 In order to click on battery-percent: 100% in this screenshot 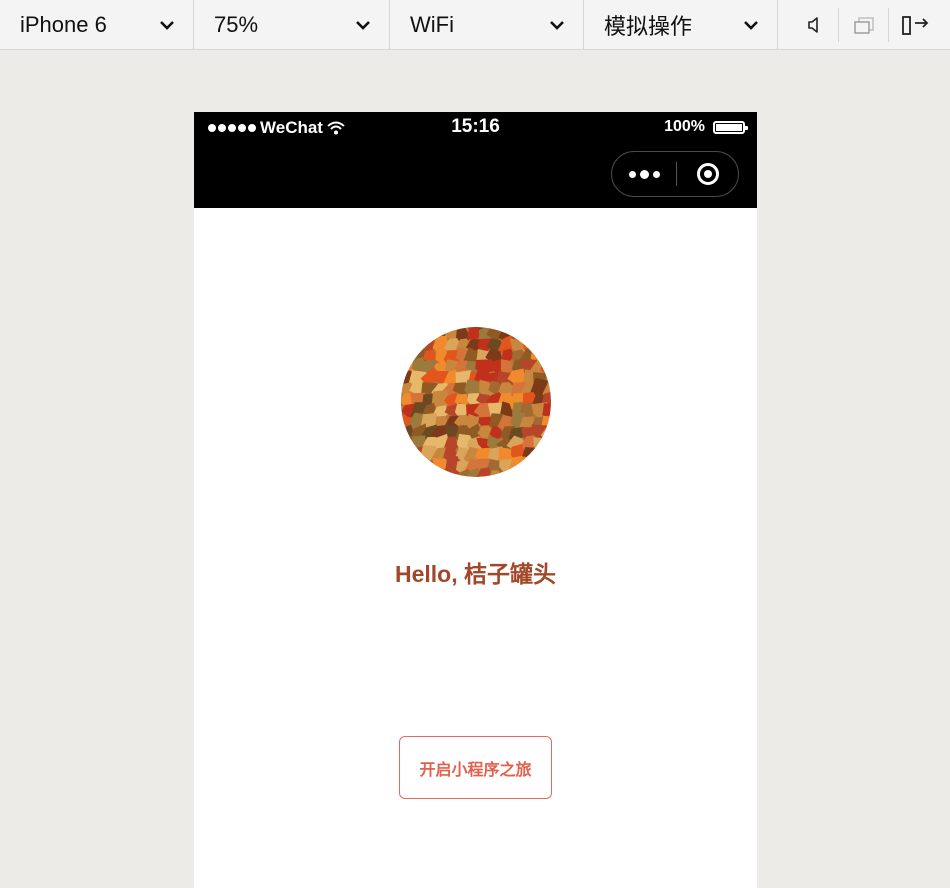, I will do `click(684, 126)`.